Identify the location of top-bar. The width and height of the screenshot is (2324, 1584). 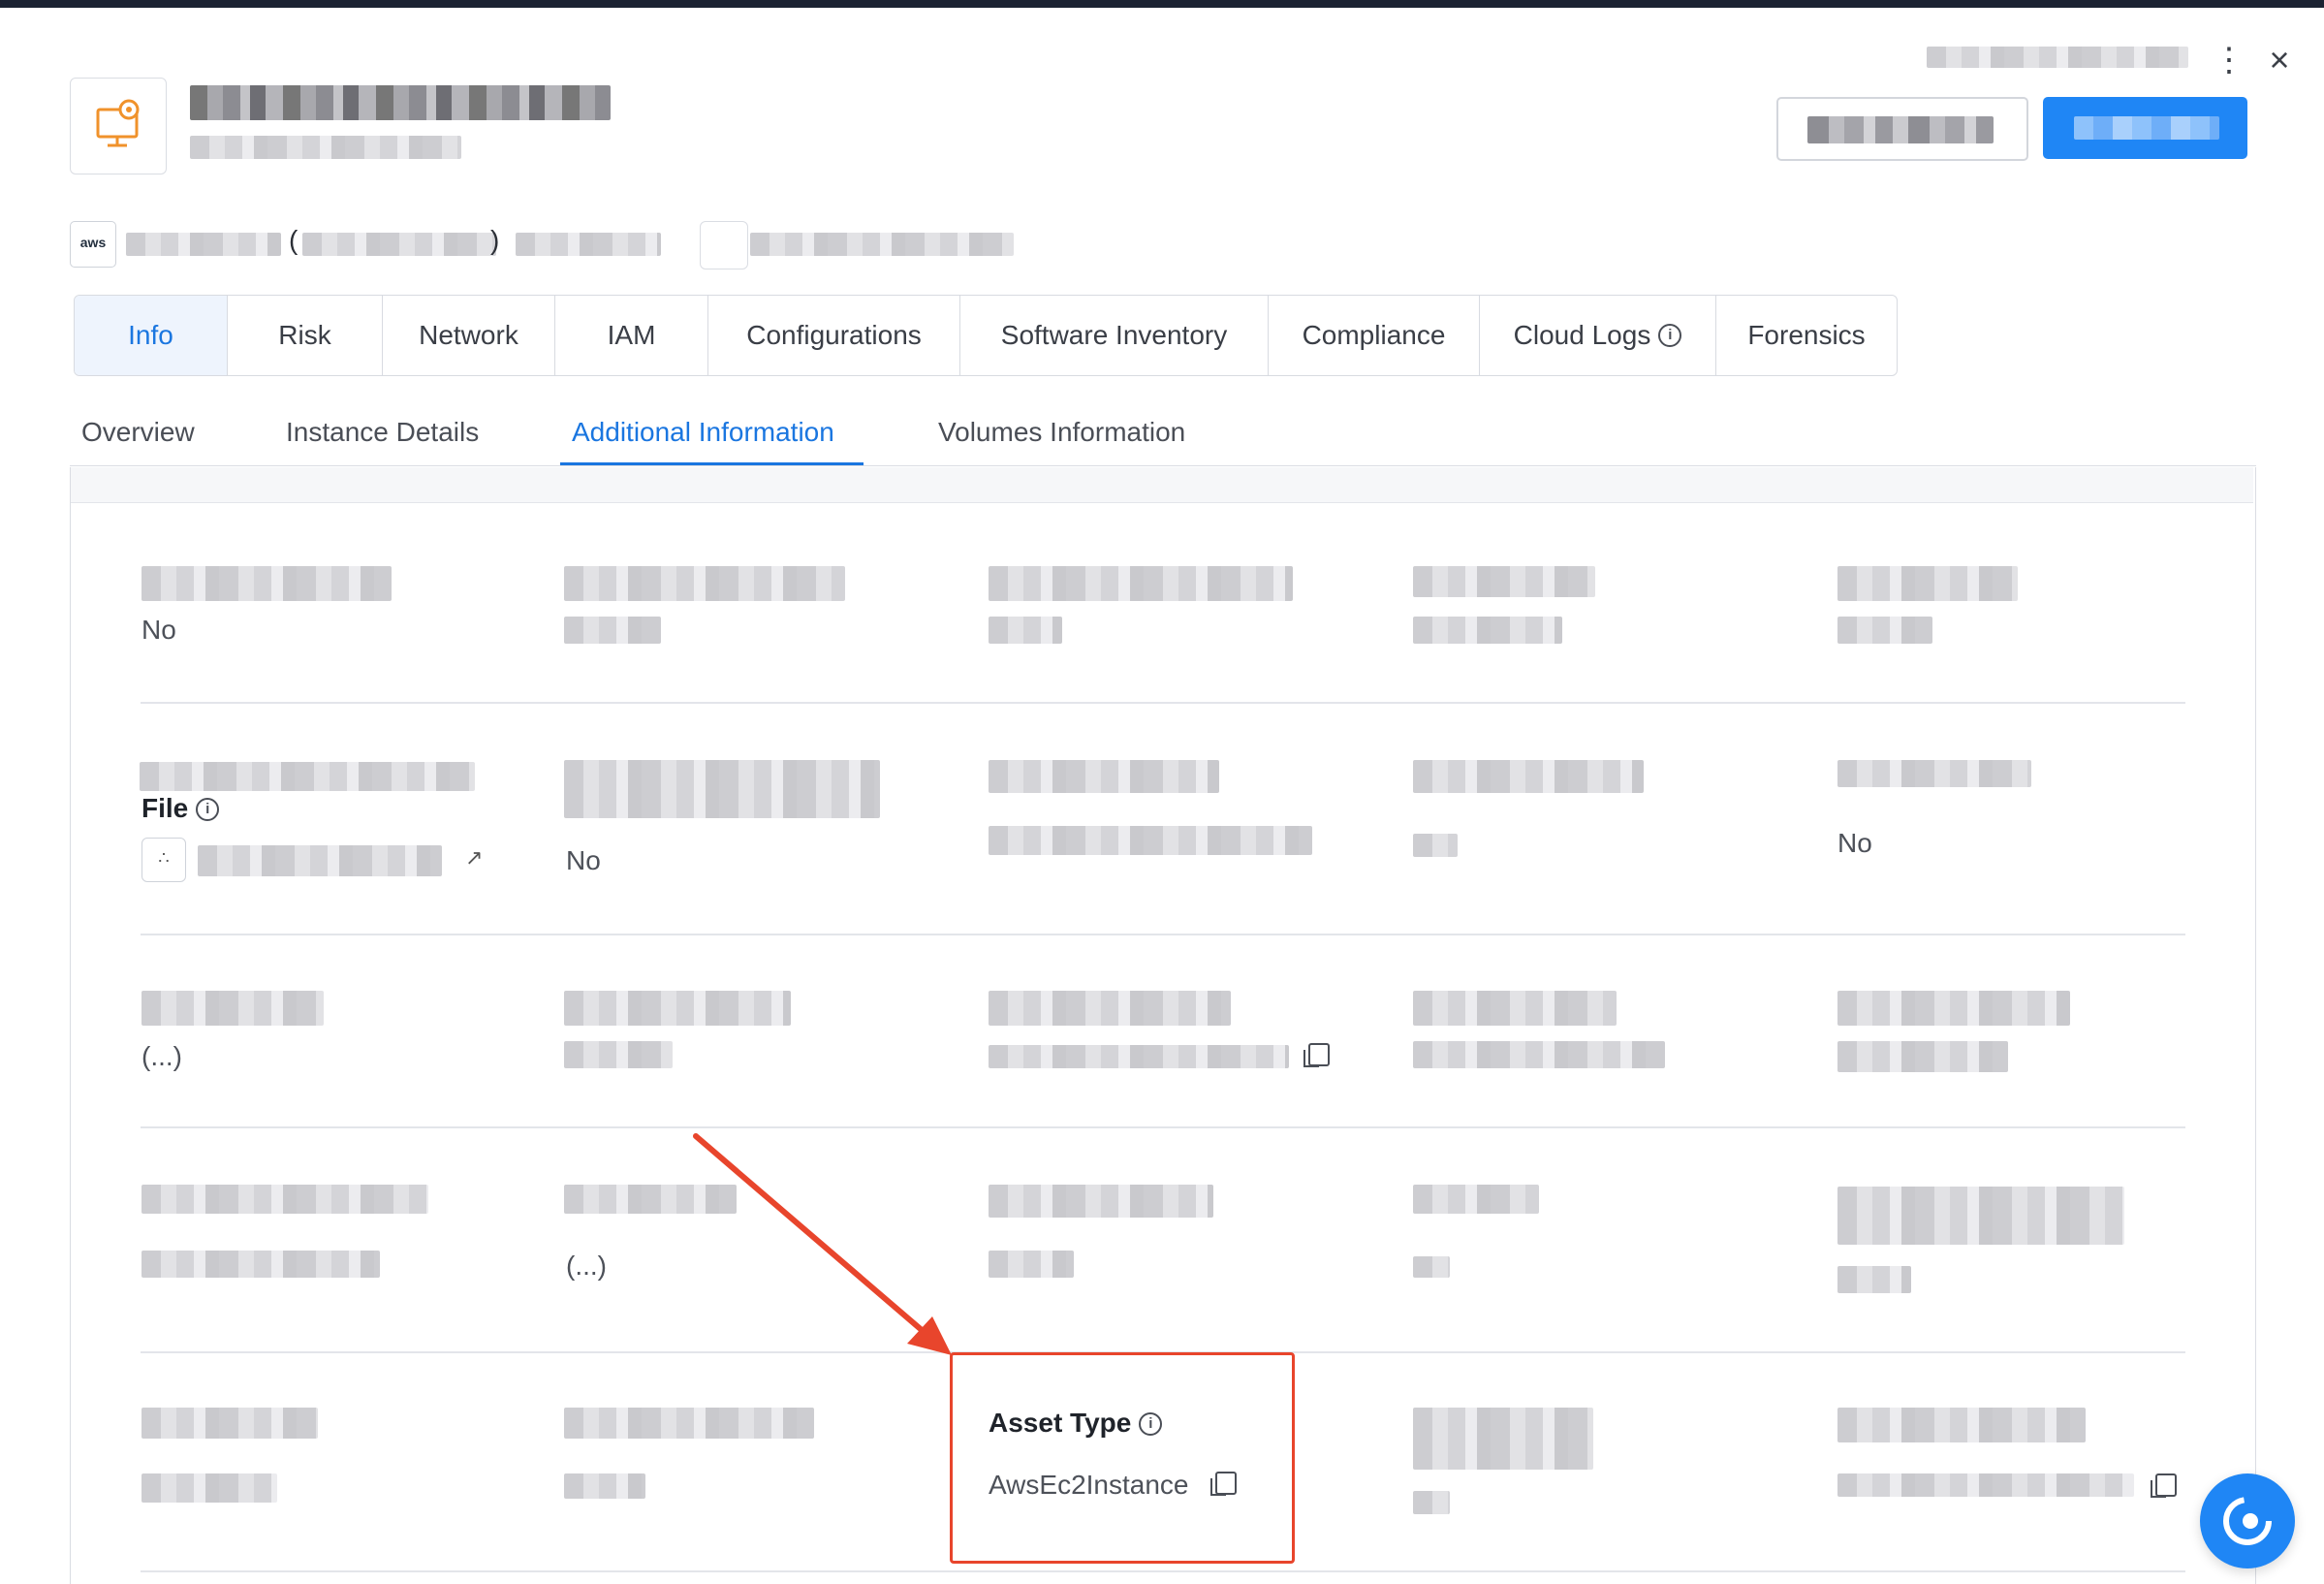
(1162, 4).